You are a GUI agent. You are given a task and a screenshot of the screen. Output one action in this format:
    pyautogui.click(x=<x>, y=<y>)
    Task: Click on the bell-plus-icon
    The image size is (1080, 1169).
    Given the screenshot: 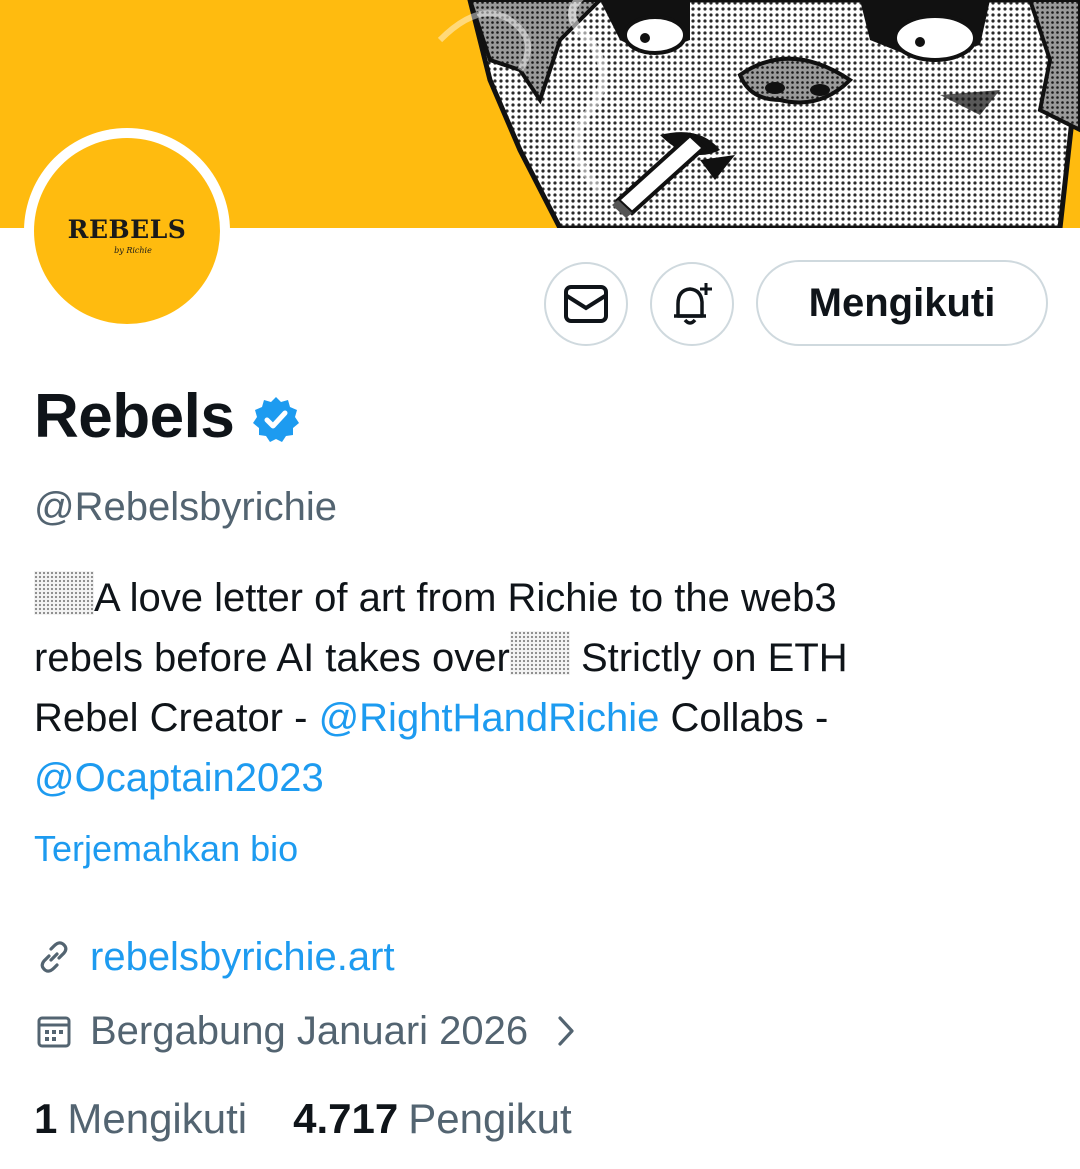 What is the action you would take?
    pyautogui.click(x=693, y=304)
    